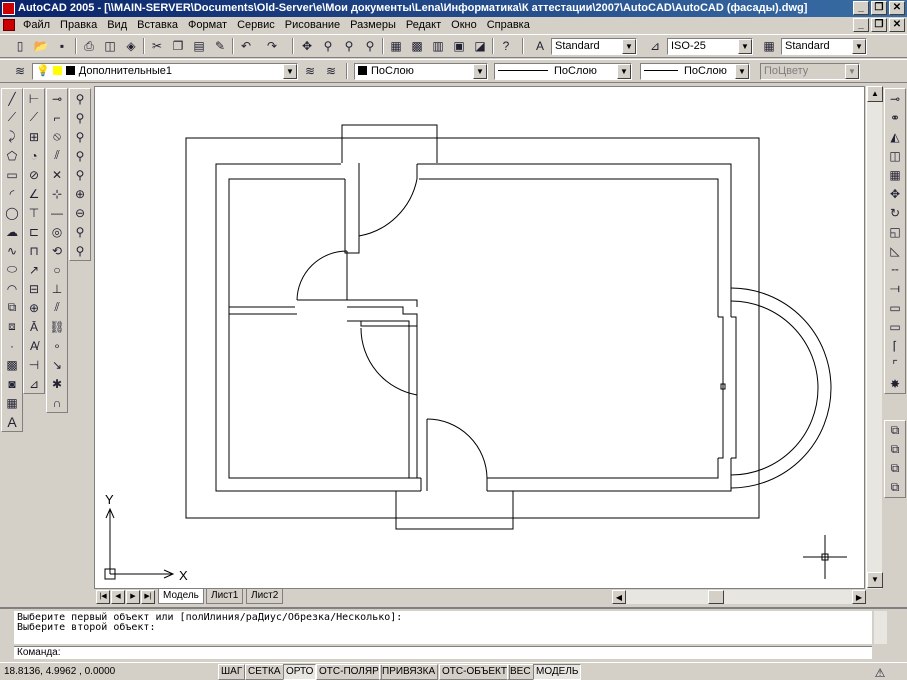 This screenshot has width=907, height=680. What do you see at coordinates (895, 487) in the screenshot?
I see `send-under-icon: ⧉` at bounding box center [895, 487].